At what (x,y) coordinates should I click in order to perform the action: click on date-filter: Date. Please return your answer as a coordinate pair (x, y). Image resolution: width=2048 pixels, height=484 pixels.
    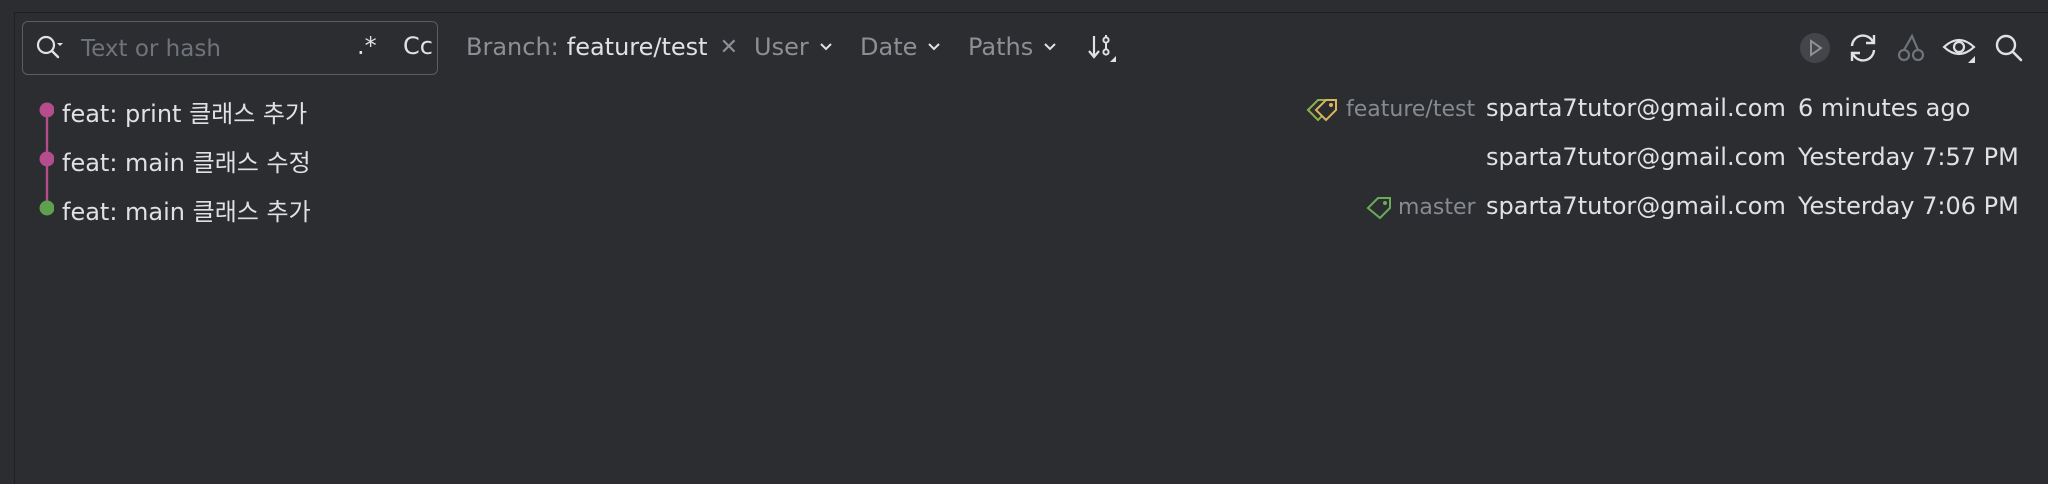
    Looking at the image, I should click on (900, 47).